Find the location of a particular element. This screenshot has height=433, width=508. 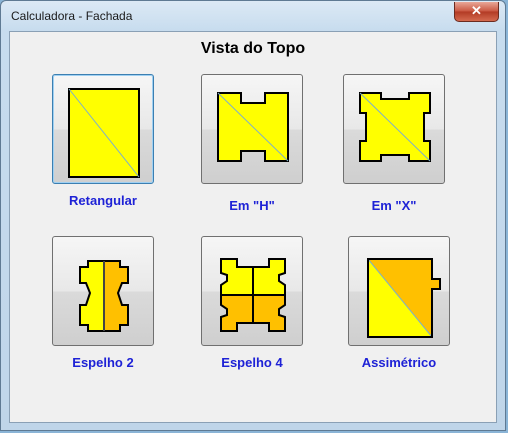

option-espelho-2: Espelho 2 is located at coordinates (104, 303).